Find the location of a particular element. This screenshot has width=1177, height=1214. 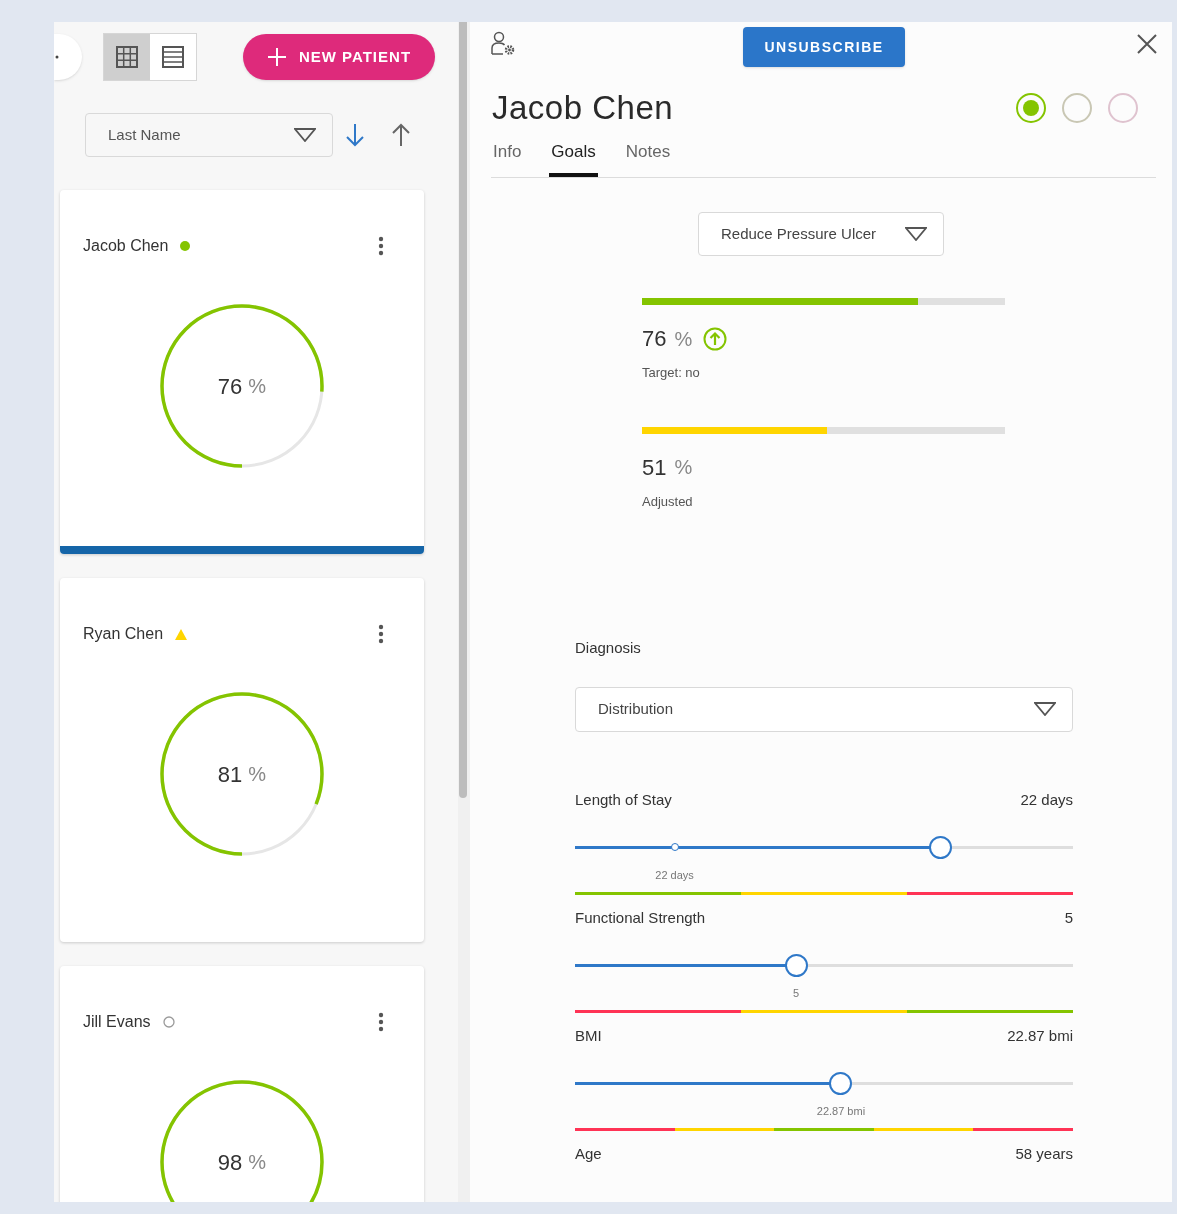

patient-name: Jacob Chen is located at coordinates (126, 246).